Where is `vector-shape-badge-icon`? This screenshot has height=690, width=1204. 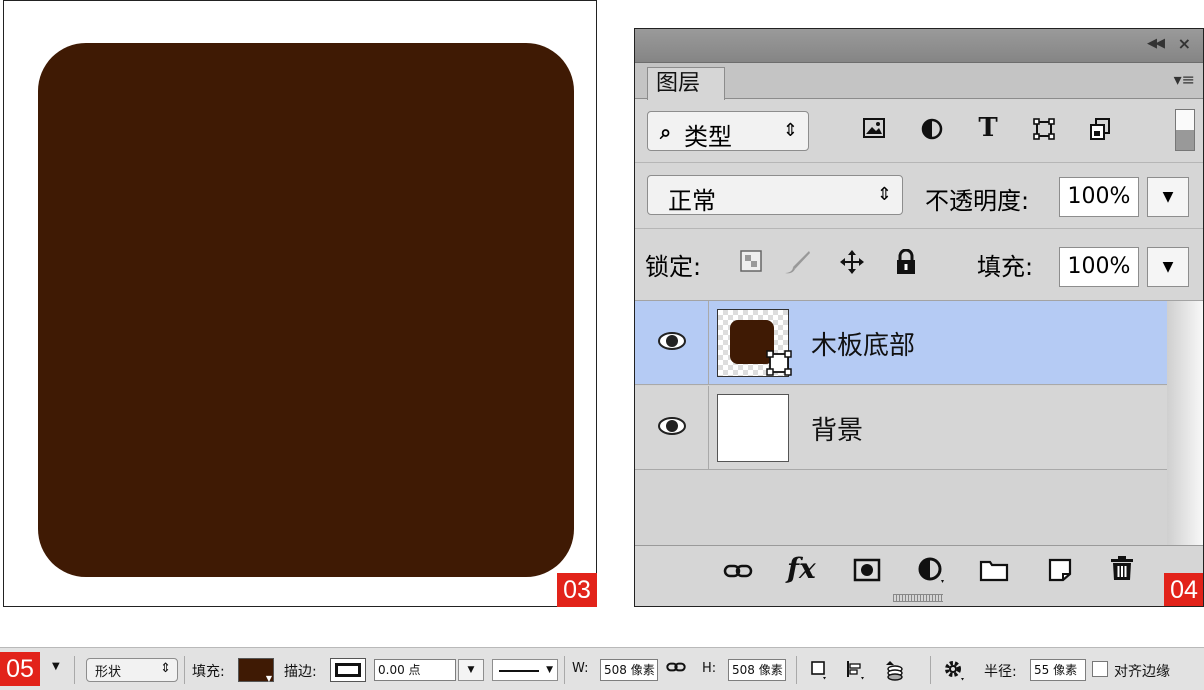 vector-shape-badge-icon is located at coordinates (779, 363).